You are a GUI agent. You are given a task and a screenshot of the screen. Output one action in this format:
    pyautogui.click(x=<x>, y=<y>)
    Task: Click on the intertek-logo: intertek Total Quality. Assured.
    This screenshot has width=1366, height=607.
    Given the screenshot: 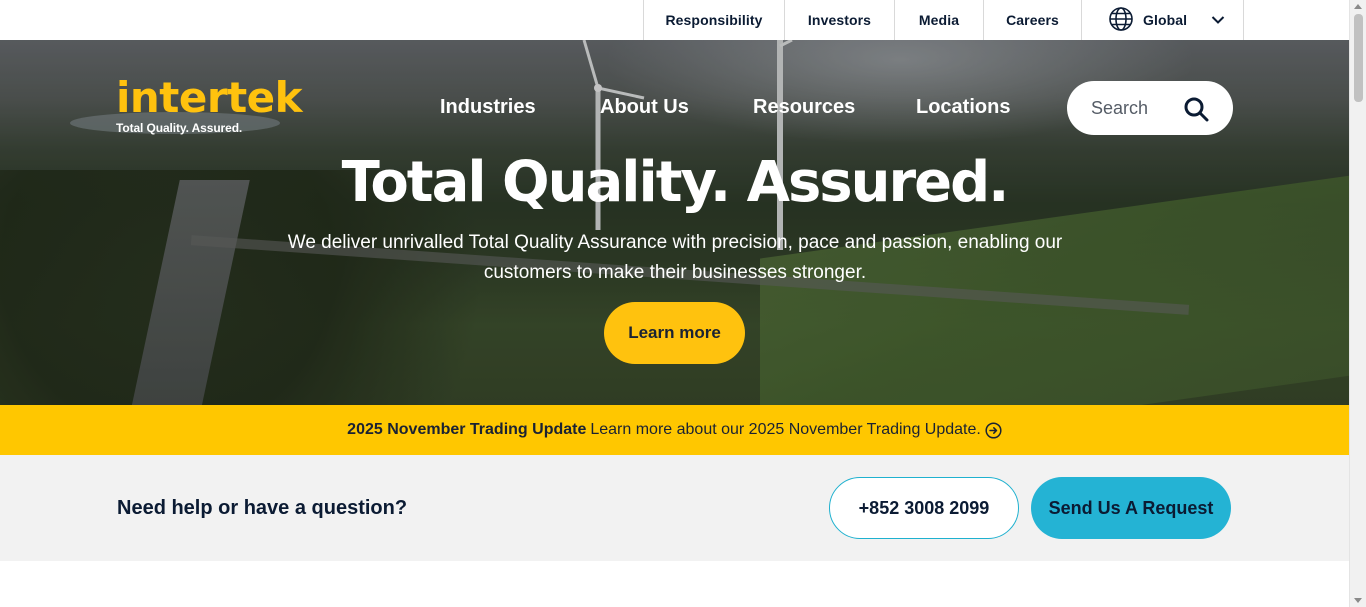 What is the action you would take?
    pyautogui.click(x=209, y=104)
    